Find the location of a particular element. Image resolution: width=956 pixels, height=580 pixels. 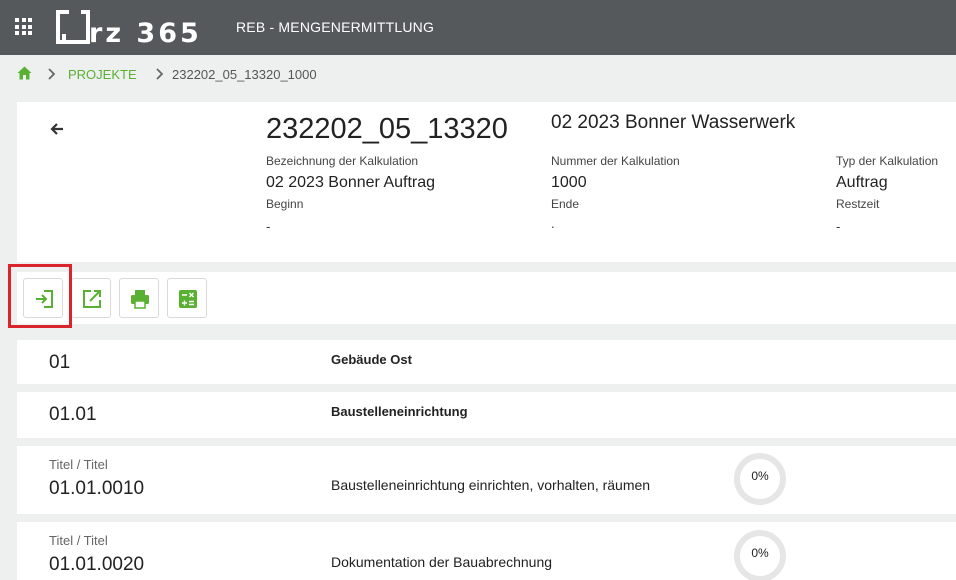

typ-label: Typ der Kalkulation is located at coordinates (887, 161).